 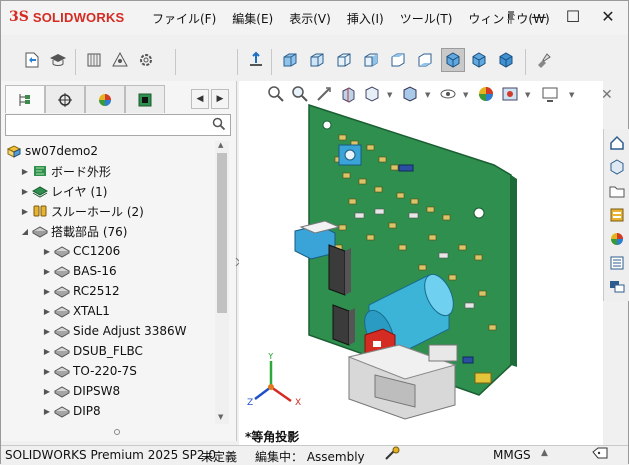 I want to click on panel-resize-handle, so click(x=117, y=432).